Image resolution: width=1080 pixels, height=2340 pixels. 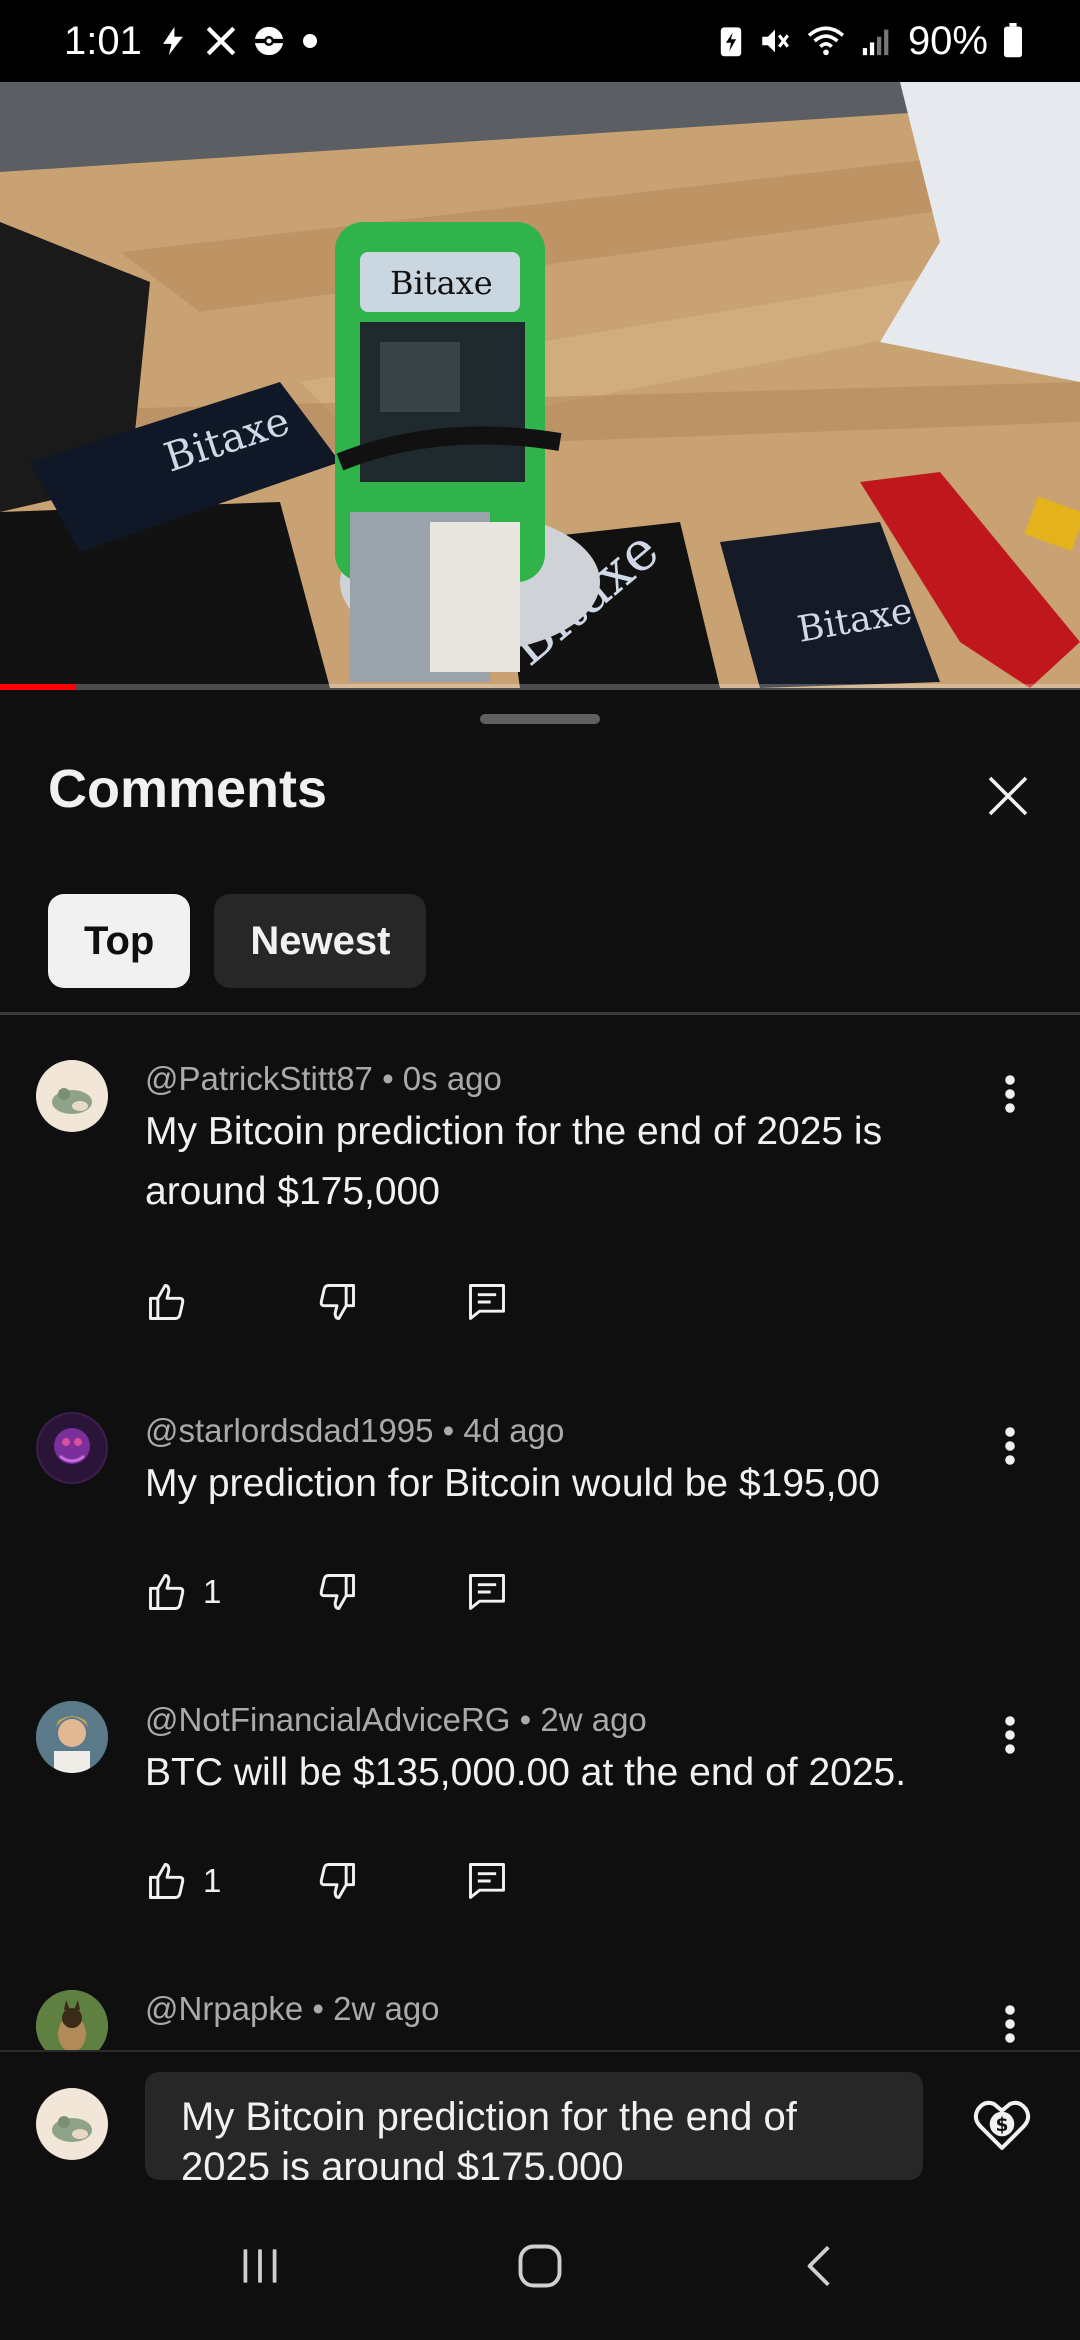 I want to click on home-button, so click(x=540, y=2266).